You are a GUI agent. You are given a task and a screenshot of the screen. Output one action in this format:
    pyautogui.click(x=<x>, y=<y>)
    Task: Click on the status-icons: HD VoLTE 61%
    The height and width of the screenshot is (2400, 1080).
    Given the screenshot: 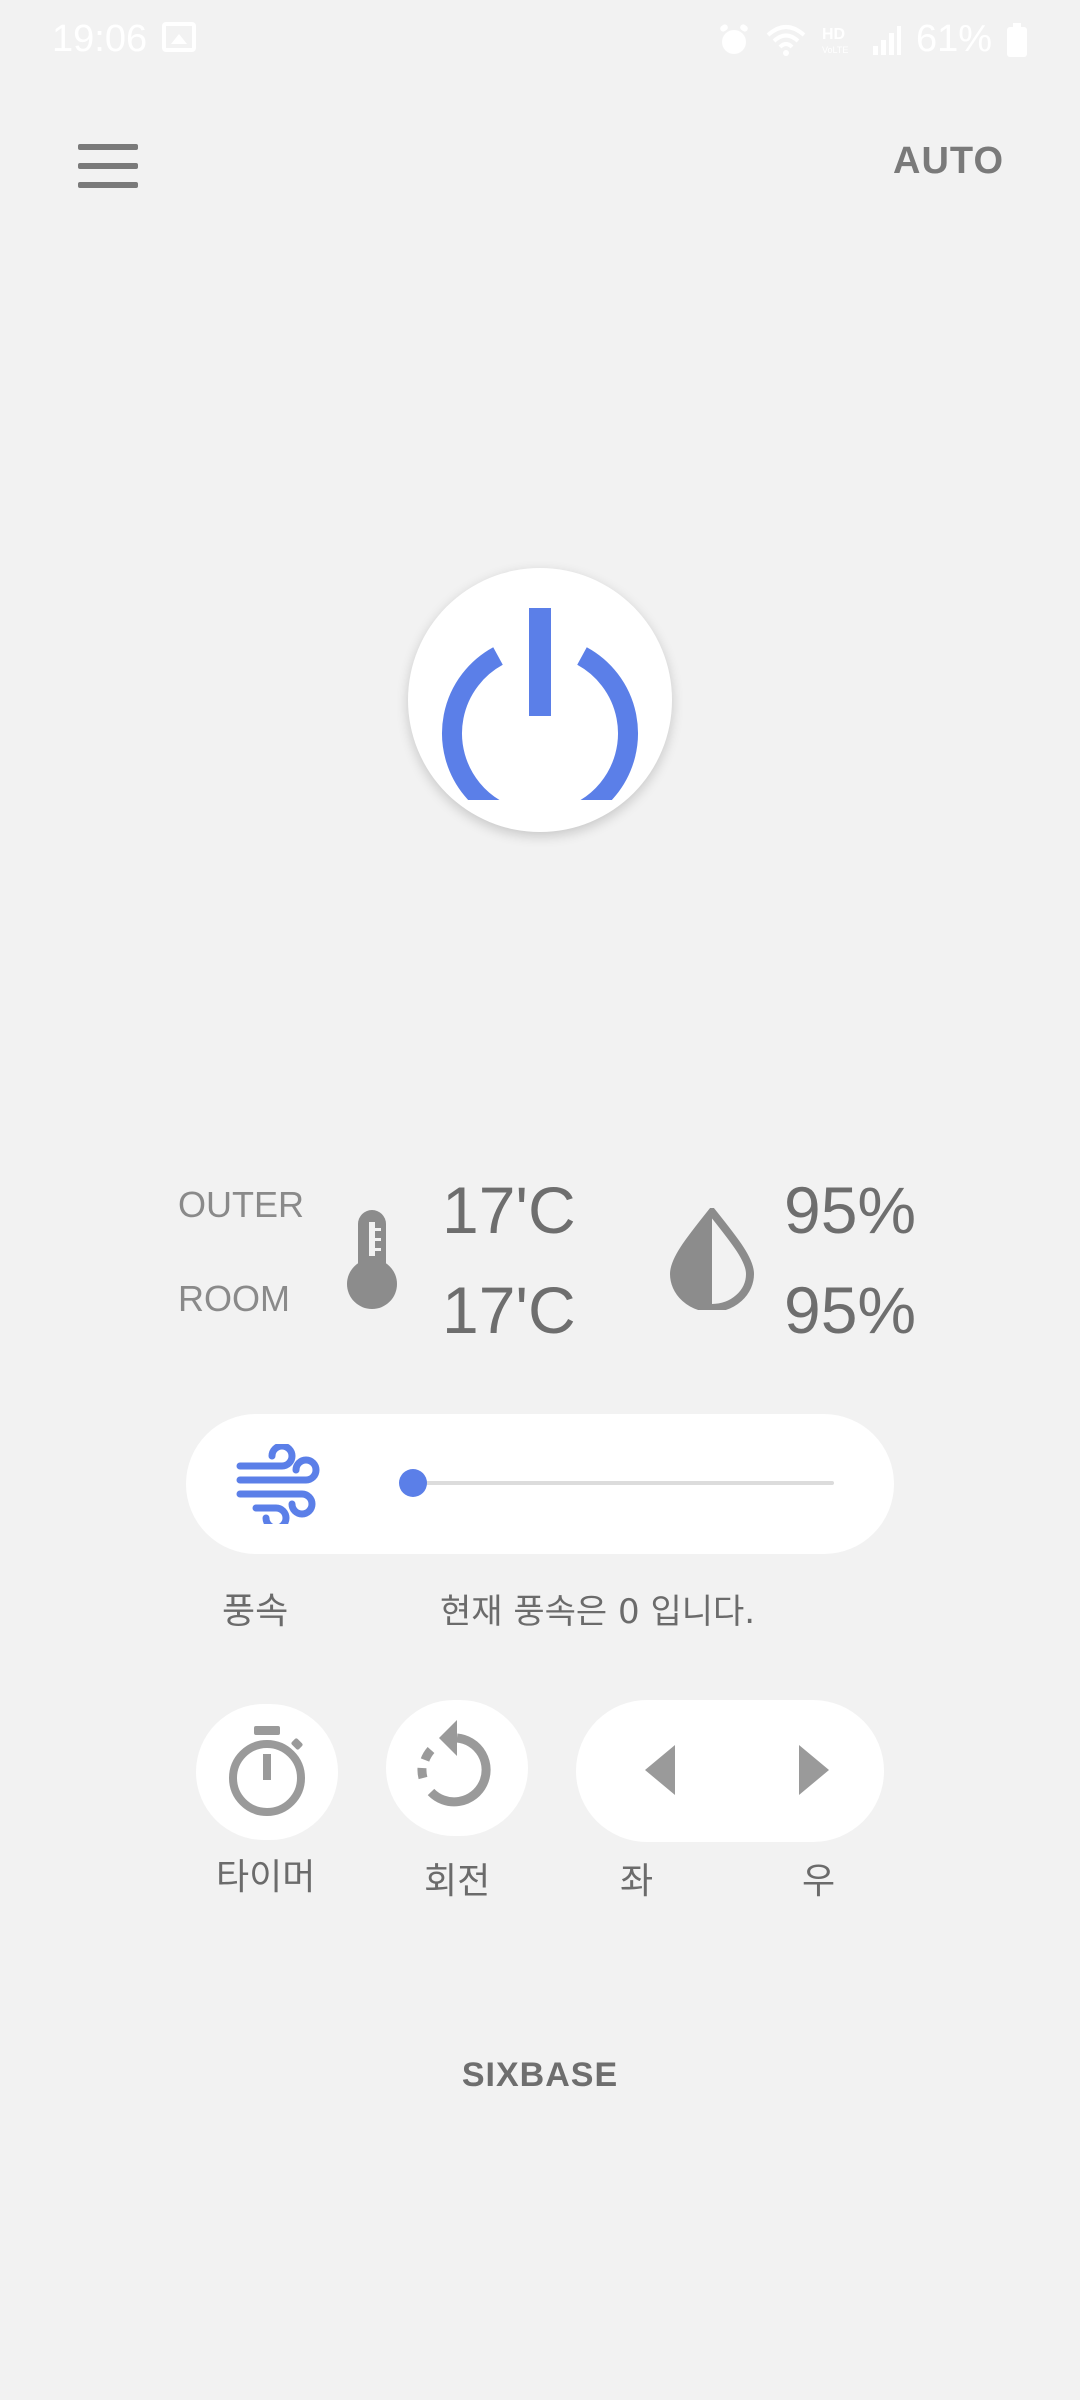 What is the action you would take?
    pyautogui.click(x=872, y=39)
    